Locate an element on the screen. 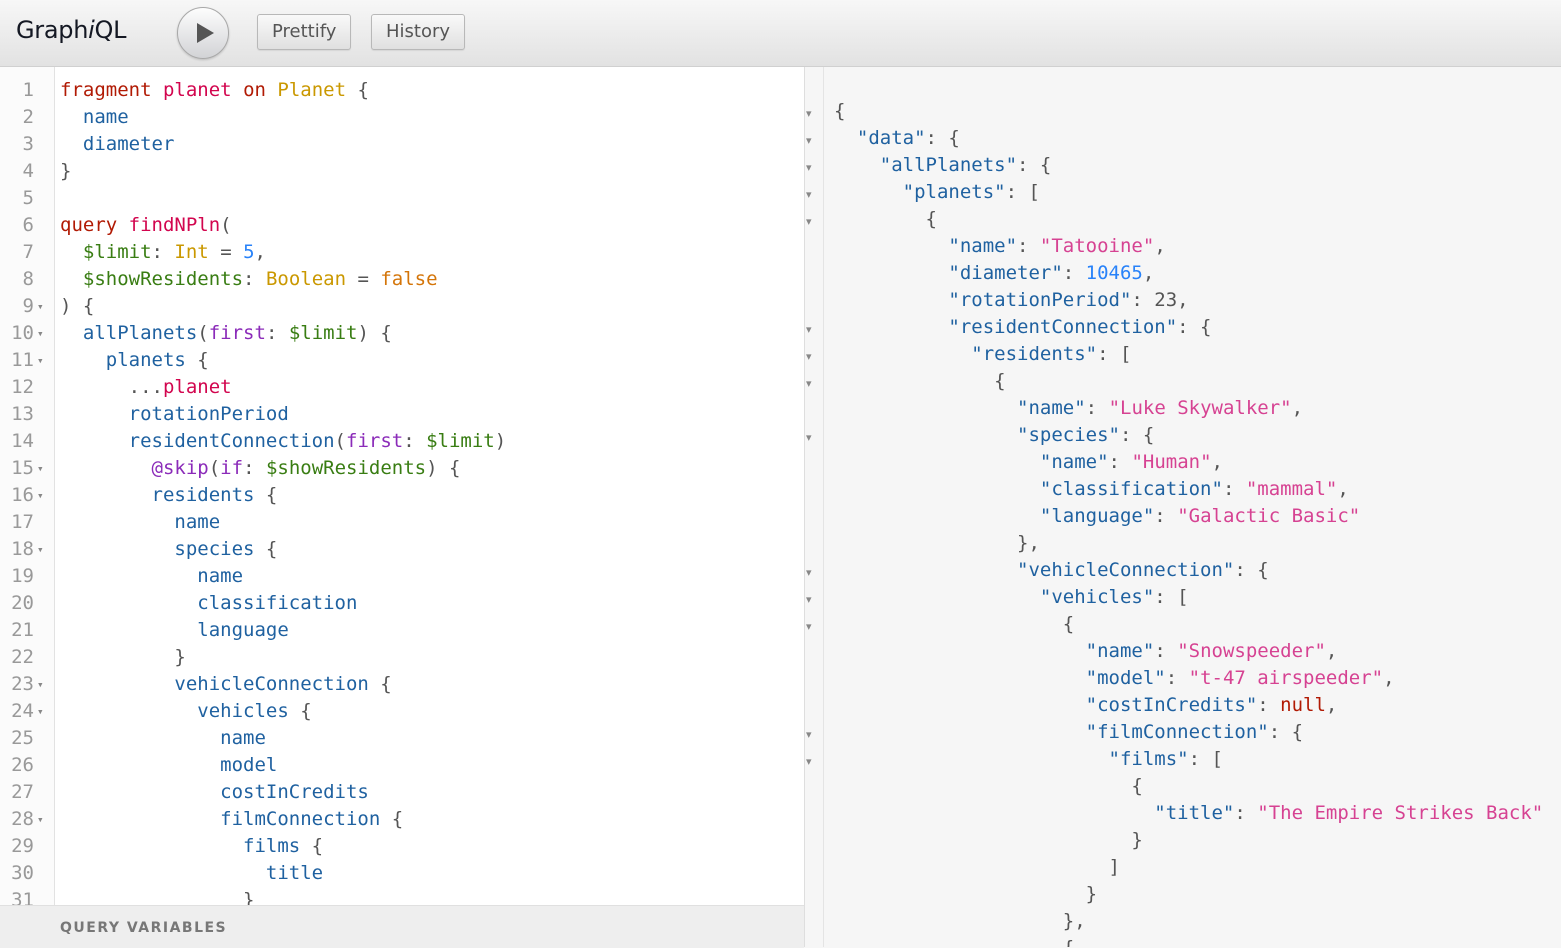  code-text: ...planet is located at coordinates (146, 387).